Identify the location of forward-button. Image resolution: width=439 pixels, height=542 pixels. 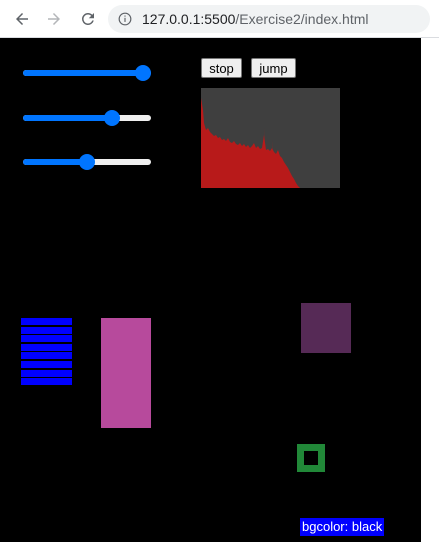
(54, 19).